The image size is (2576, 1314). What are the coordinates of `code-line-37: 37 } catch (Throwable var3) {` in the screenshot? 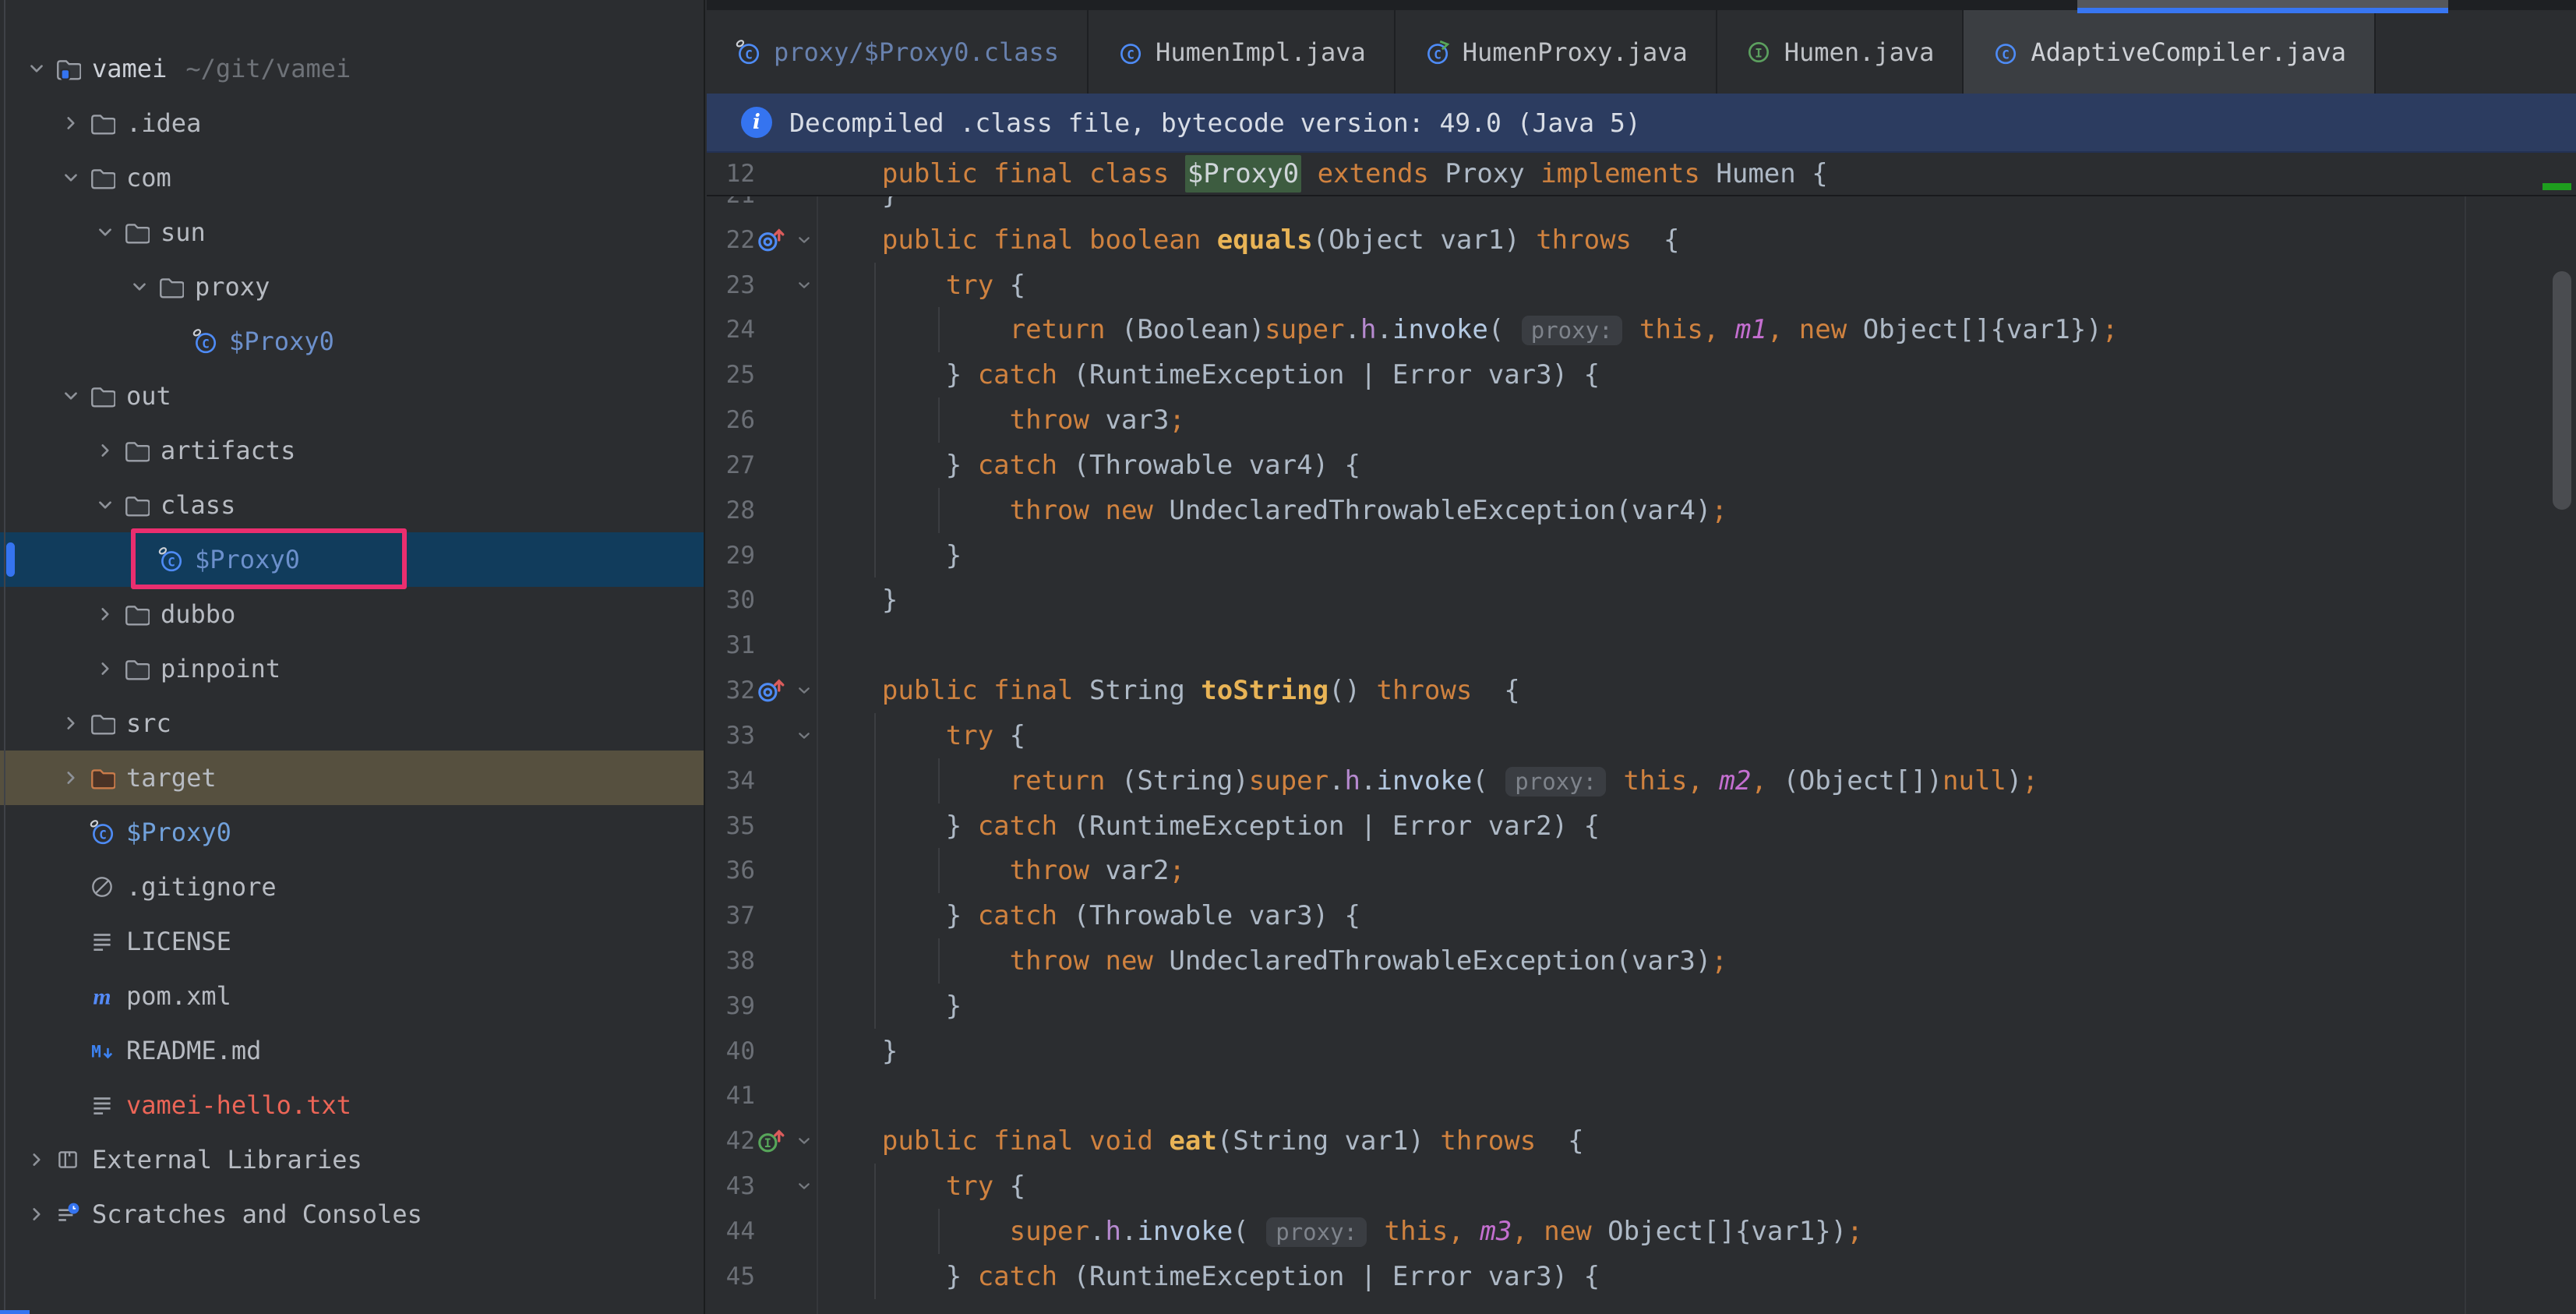 It's located at (1641, 916).